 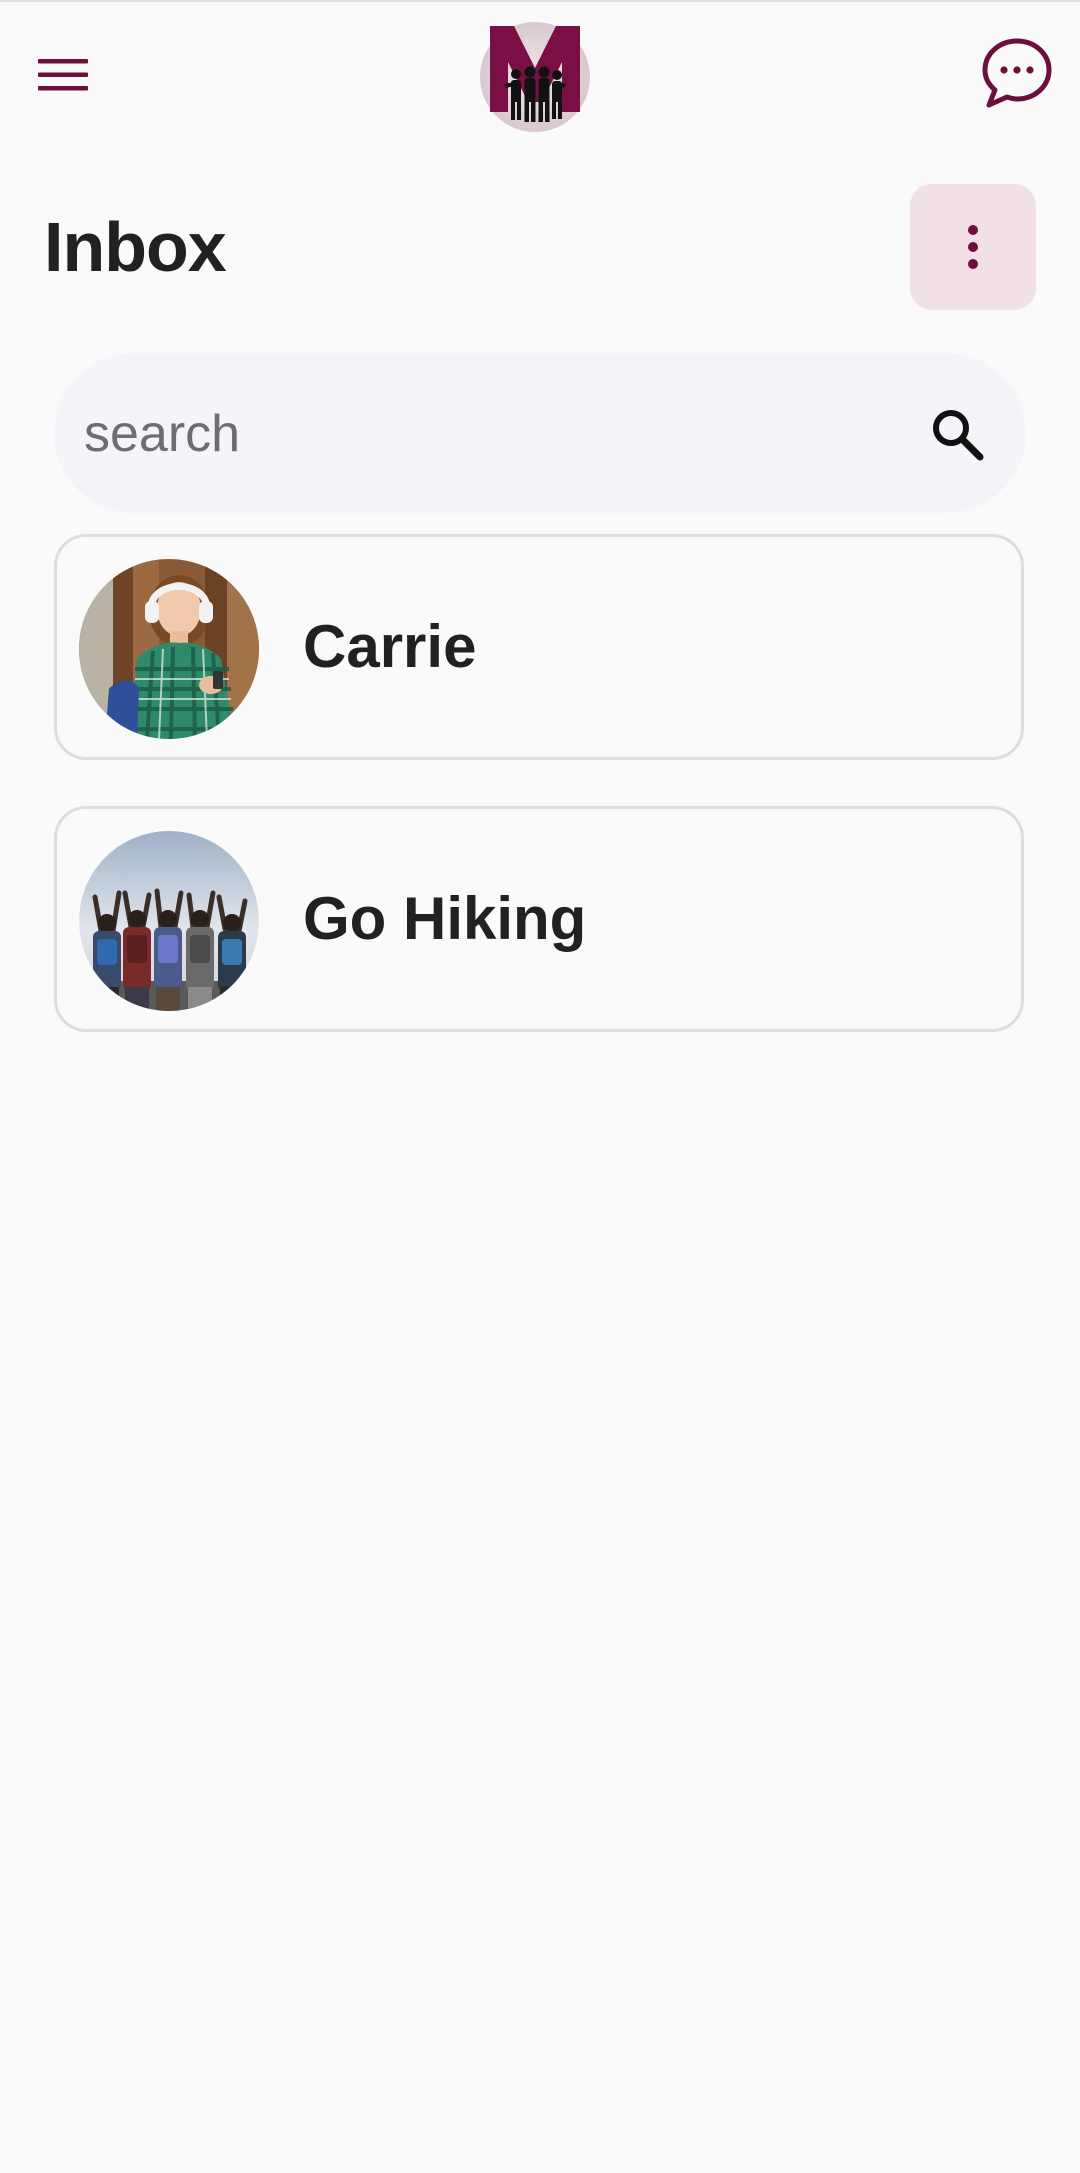 I want to click on search-input, so click(x=494, y=434).